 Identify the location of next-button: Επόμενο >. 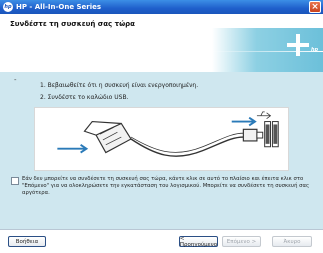
(241, 241).